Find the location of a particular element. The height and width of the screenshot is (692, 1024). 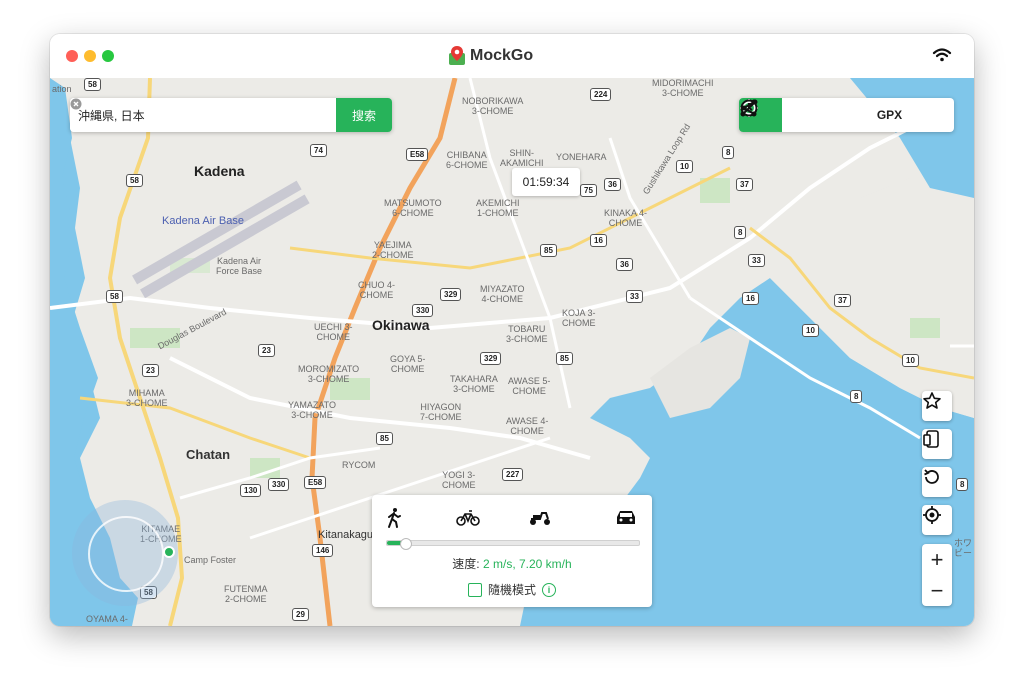

info-icon: i is located at coordinates (549, 589).